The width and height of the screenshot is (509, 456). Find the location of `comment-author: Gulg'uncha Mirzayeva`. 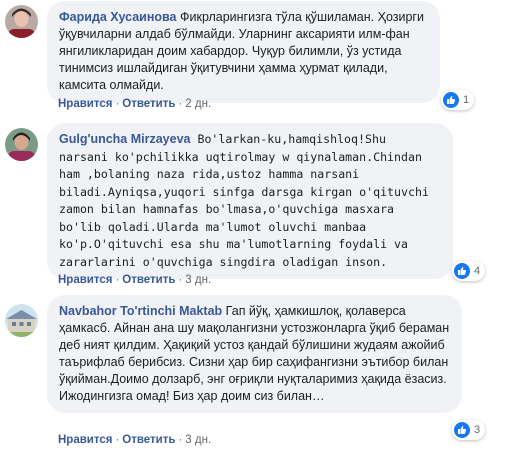

comment-author: Gulg'uncha Mirzayeva is located at coordinates (124, 139).